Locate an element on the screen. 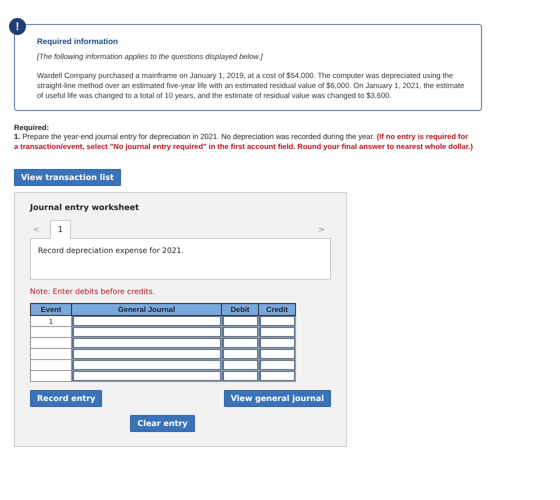 The height and width of the screenshot is (500, 560). clear-entry-button: Clear entry is located at coordinates (162, 423).